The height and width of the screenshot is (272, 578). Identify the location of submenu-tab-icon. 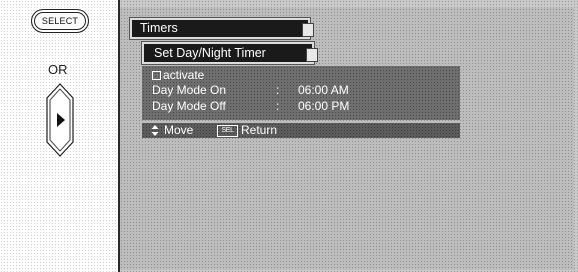
(312, 55).